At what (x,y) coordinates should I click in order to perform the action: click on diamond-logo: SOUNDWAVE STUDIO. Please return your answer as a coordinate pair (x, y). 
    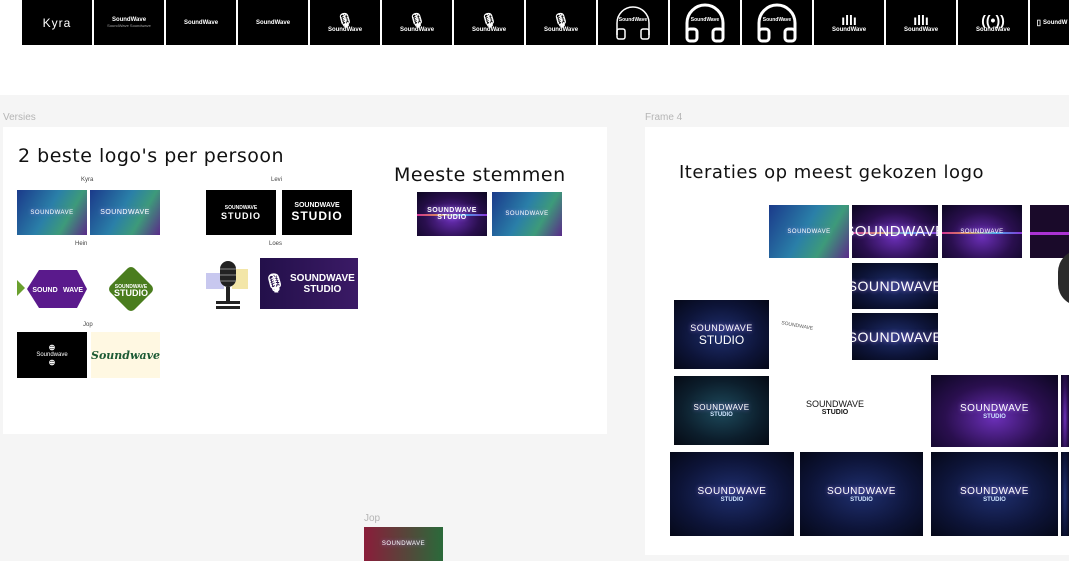
    Looking at the image, I should click on (131, 289).